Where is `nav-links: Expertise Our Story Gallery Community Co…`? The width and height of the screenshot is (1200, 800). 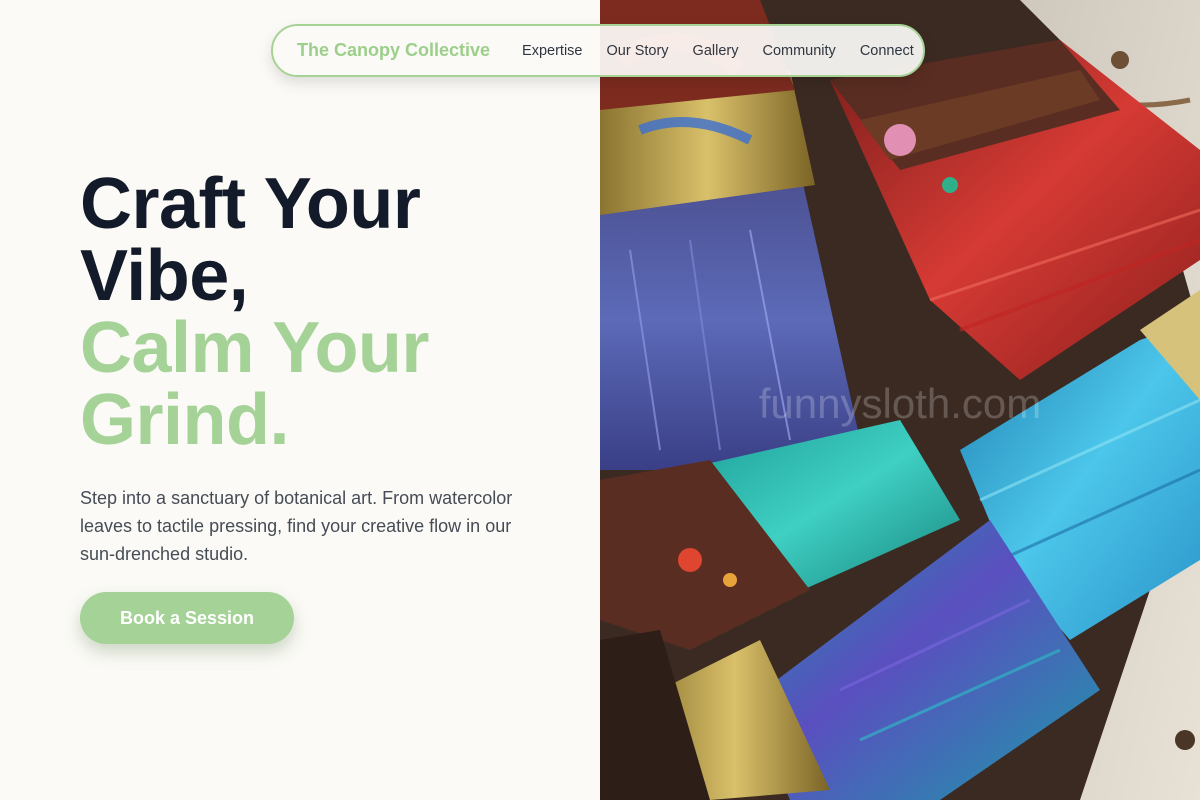 nav-links: Expertise Our Story Gallery Community Co… is located at coordinates (718, 51).